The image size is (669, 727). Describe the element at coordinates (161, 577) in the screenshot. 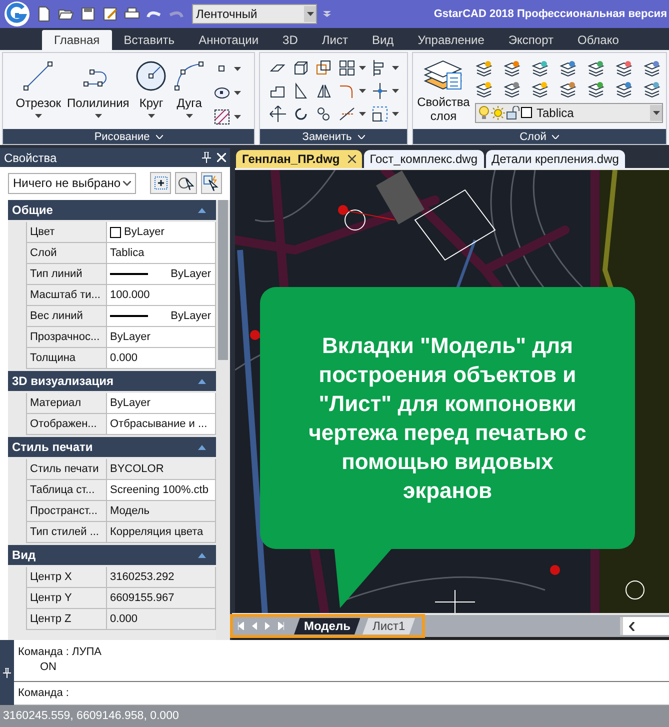

I see `property-value: 3160253.292` at that location.